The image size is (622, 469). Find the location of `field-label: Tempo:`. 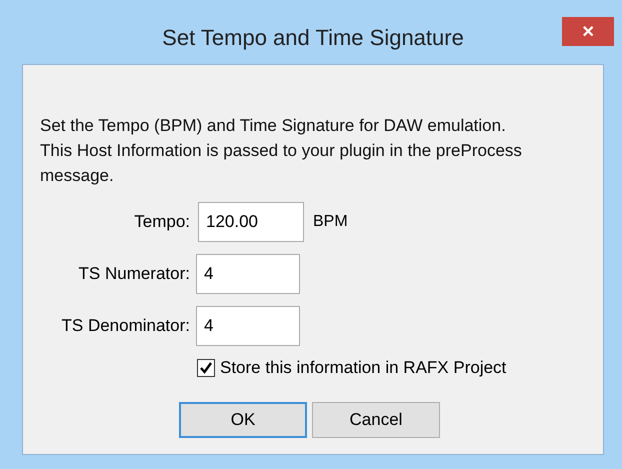

field-label: Tempo: is located at coordinates (162, 222).